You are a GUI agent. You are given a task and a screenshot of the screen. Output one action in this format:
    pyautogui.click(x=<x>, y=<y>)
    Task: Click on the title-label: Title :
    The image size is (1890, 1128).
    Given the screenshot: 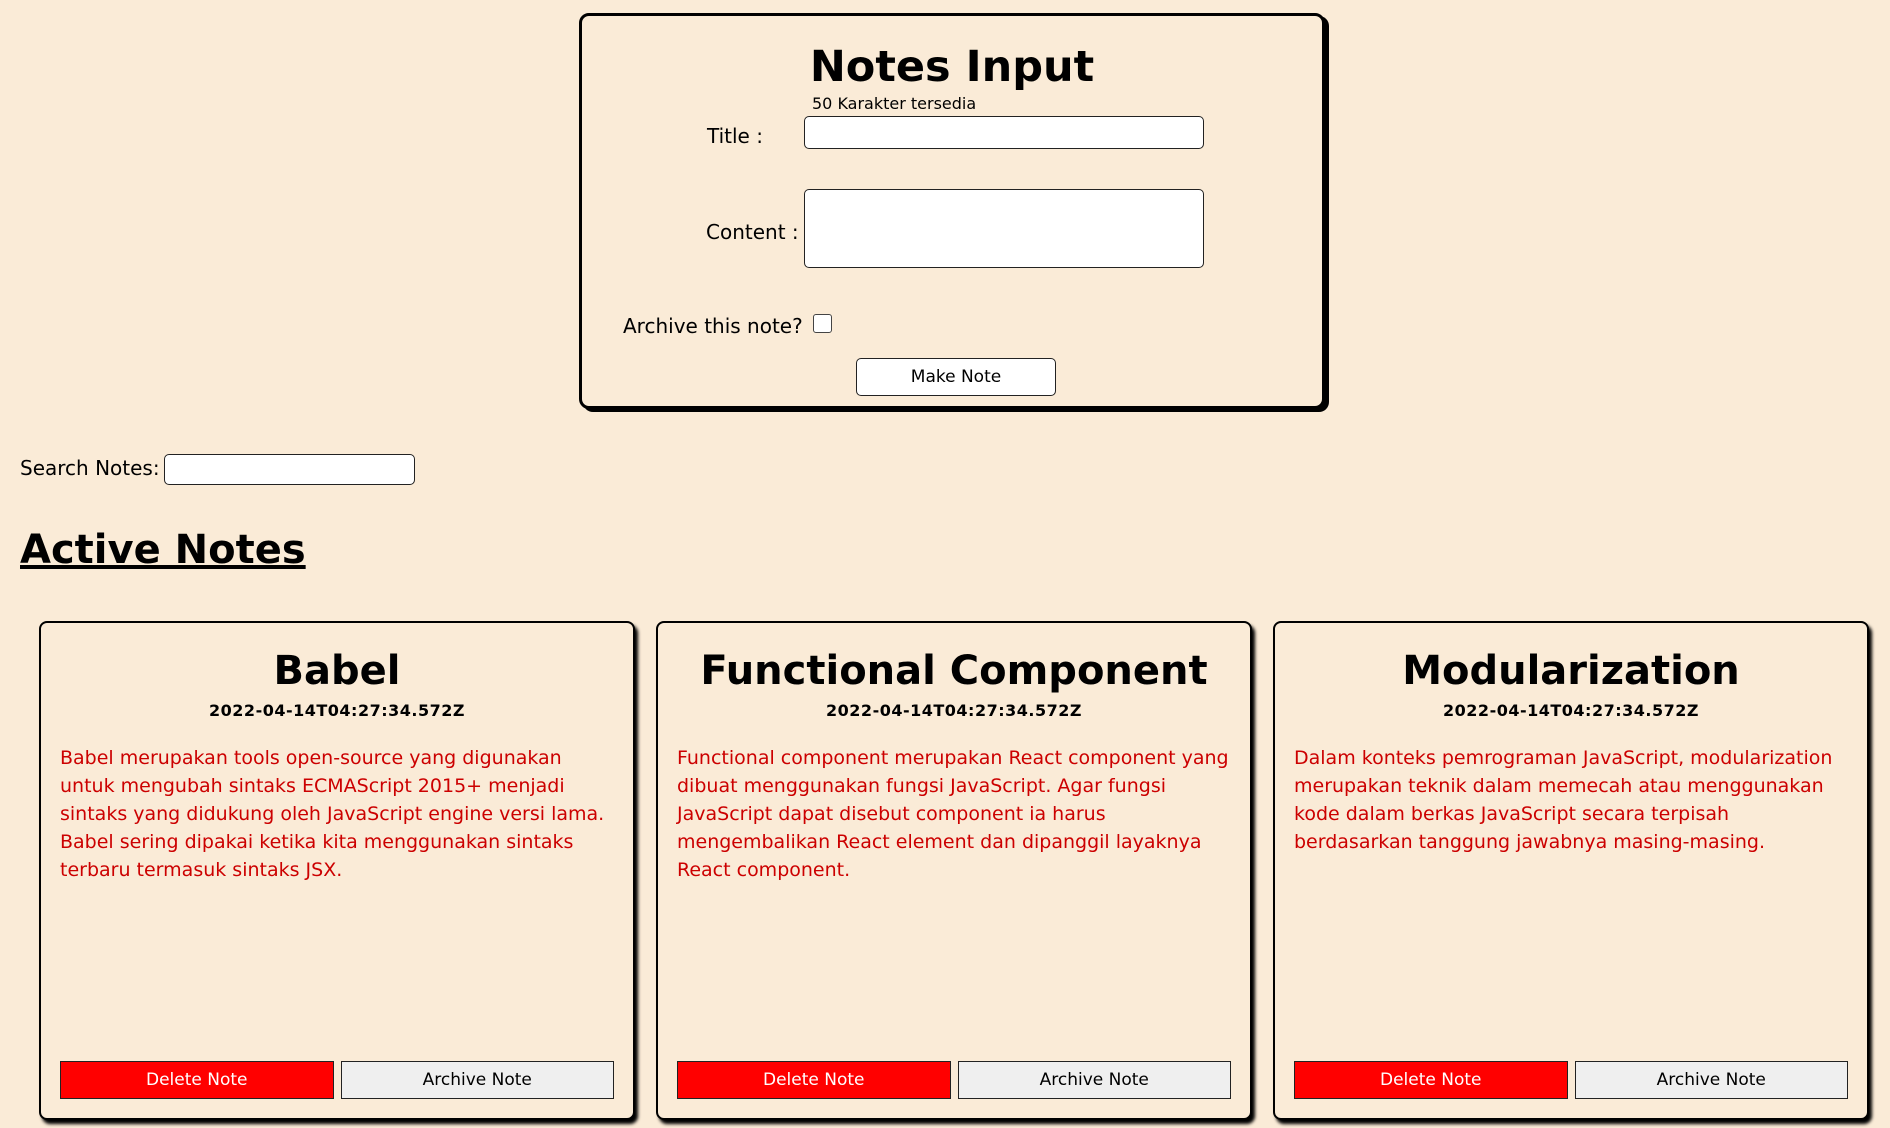 What is the action you would take?
    pyautogui.click(x=735, y=136)
    